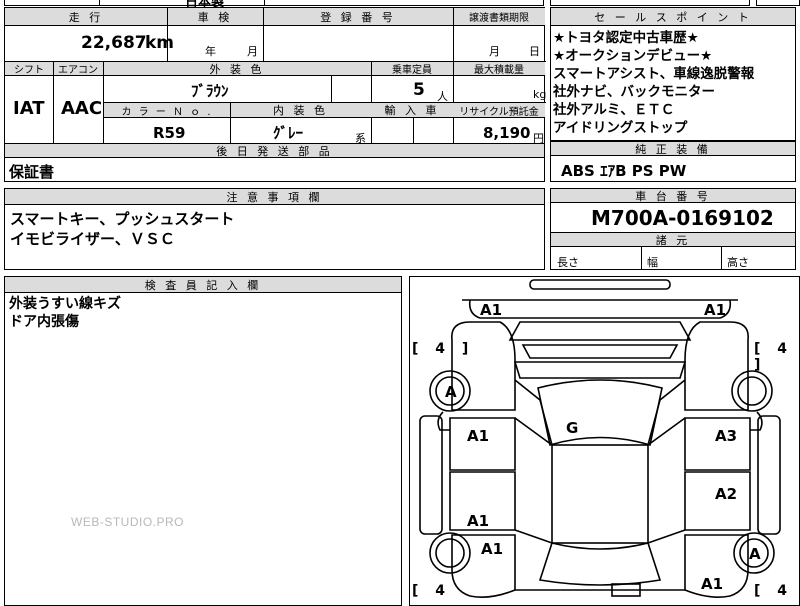 Image resolution: width=800 pixels, height=606 pixels. Describe the element at coordinates (432, 591) in the screenshot. I see `tire-tread-rear-left: [ 4` at that location.